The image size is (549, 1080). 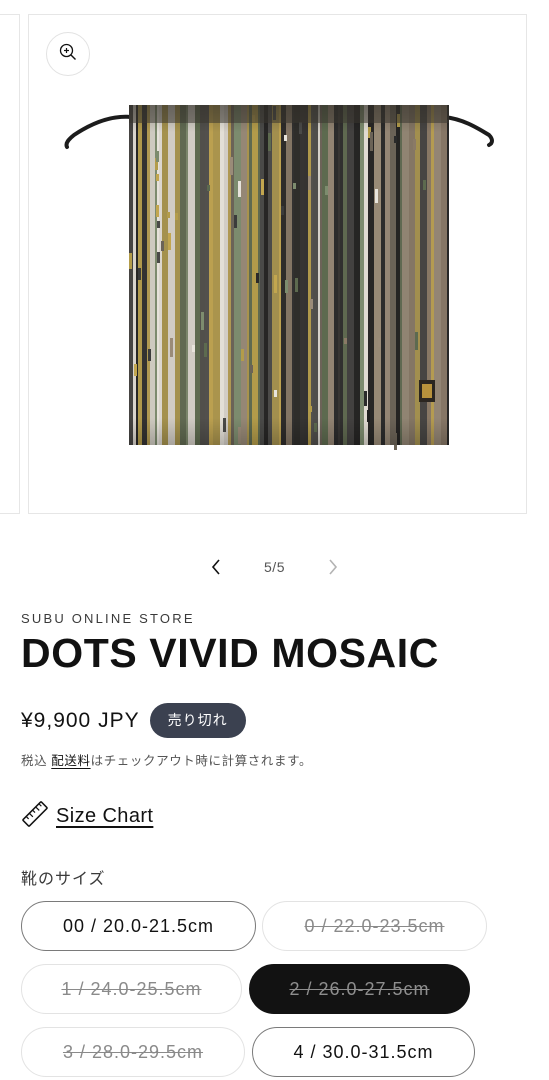 I want to click on price-row: ¥9,900 JPY 売り切れ, so click(x=133, y=720).